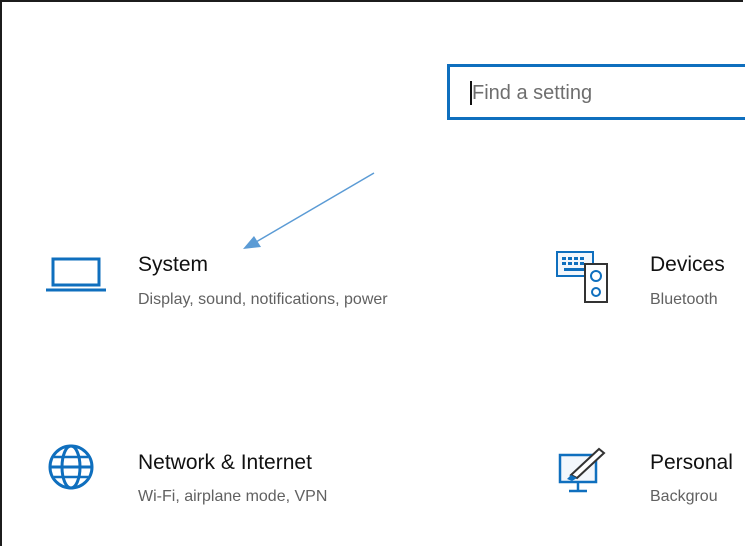 This screenshot has height=548, width=745. What do you see at coordinates (173, 264) in the screenshot?
I see `tile-system-title: System` at bounding box center [173, 264].